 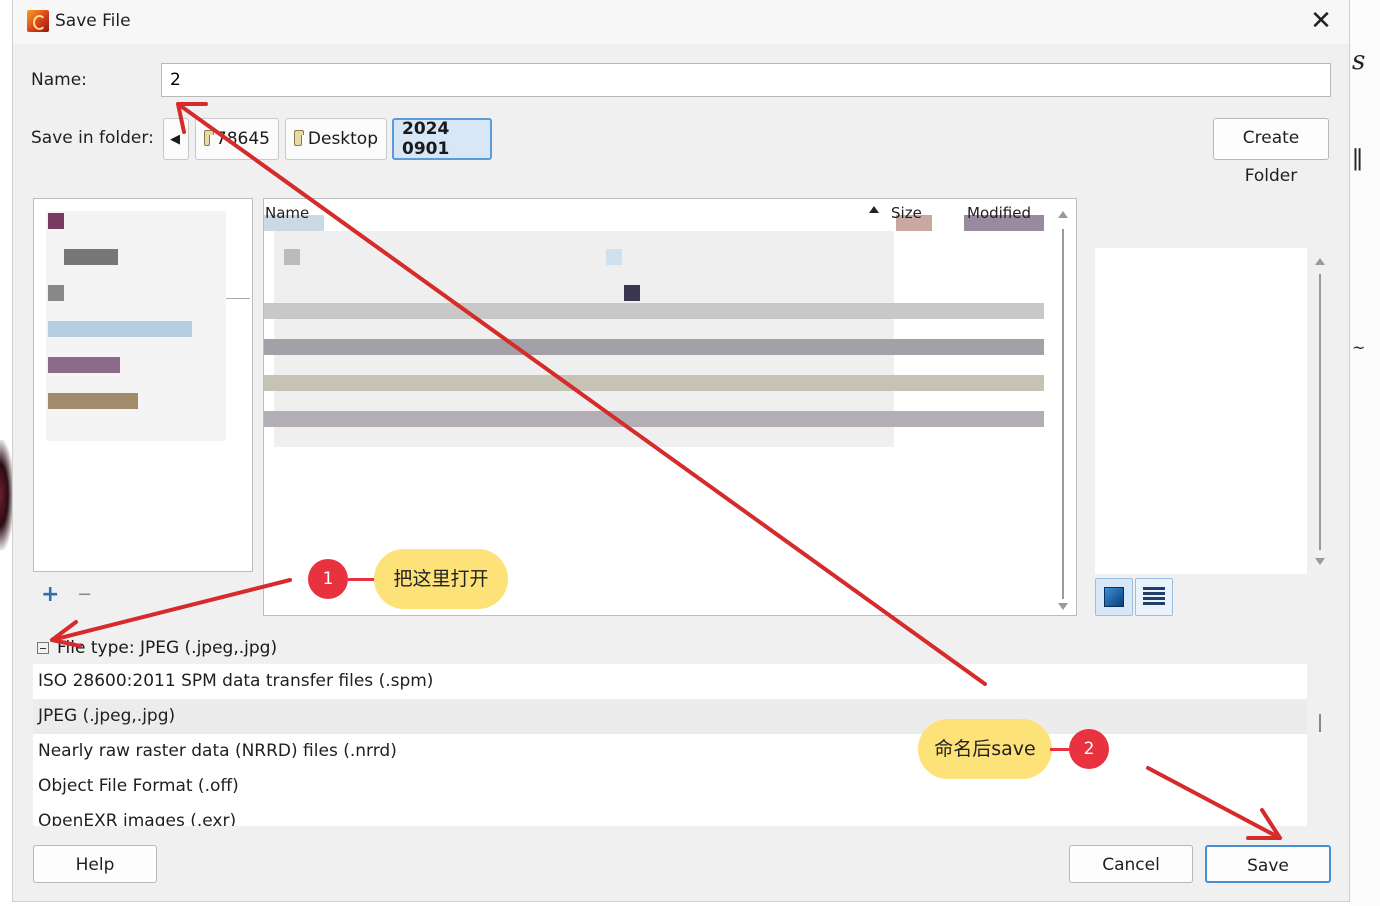 I want to click on file-type-option: Object File Format (.off), so click(x=670, y=786).